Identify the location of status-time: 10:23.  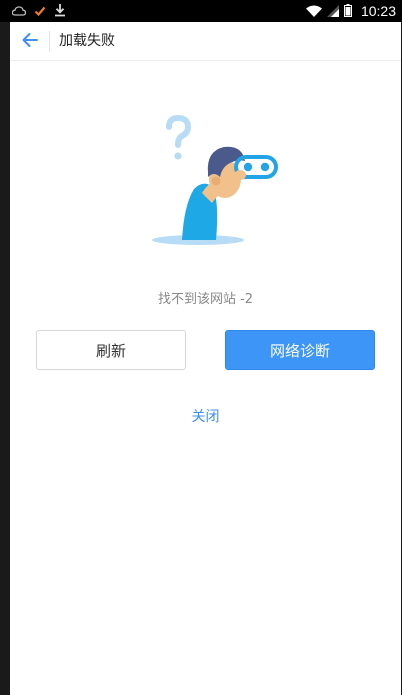
(378, 11).